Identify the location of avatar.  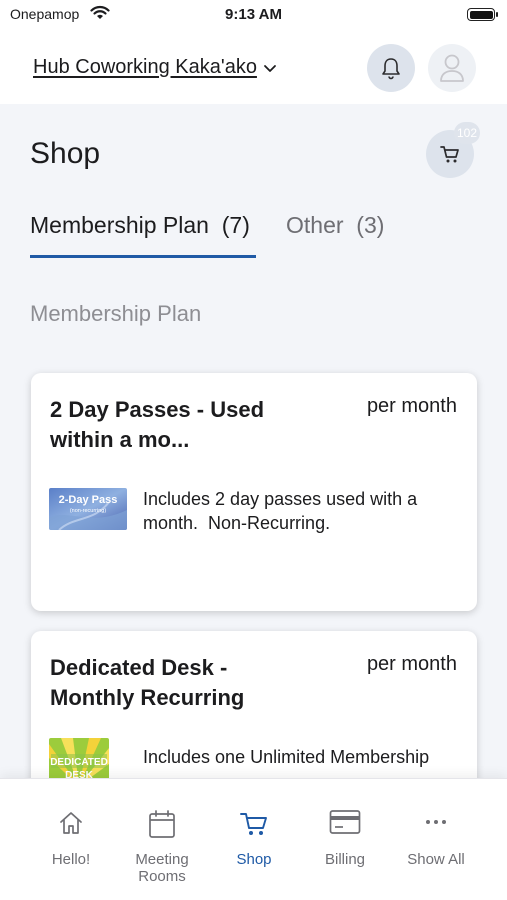
(452, 68).